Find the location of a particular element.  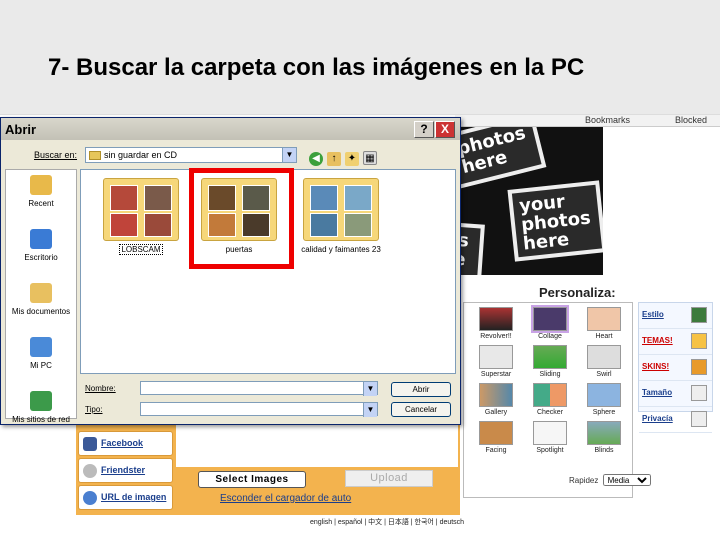

place-label: Recent is located at coordinates (41, 203).